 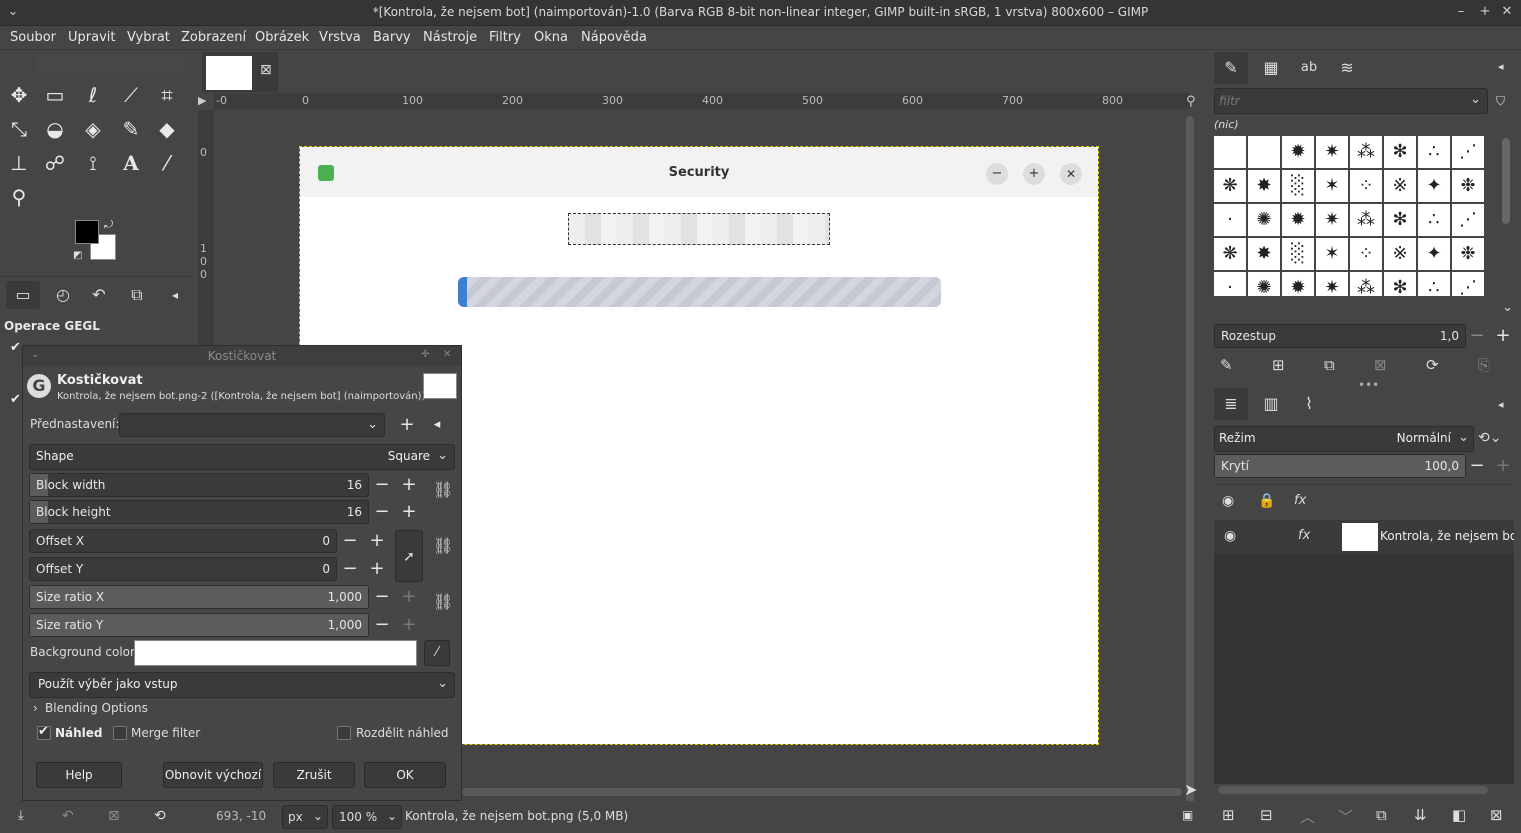 What do you see at coordinates (1266, 815) in the screenshot?
I see `new-layer-group-icon: ⊟` at bounding box center [1266, 815].